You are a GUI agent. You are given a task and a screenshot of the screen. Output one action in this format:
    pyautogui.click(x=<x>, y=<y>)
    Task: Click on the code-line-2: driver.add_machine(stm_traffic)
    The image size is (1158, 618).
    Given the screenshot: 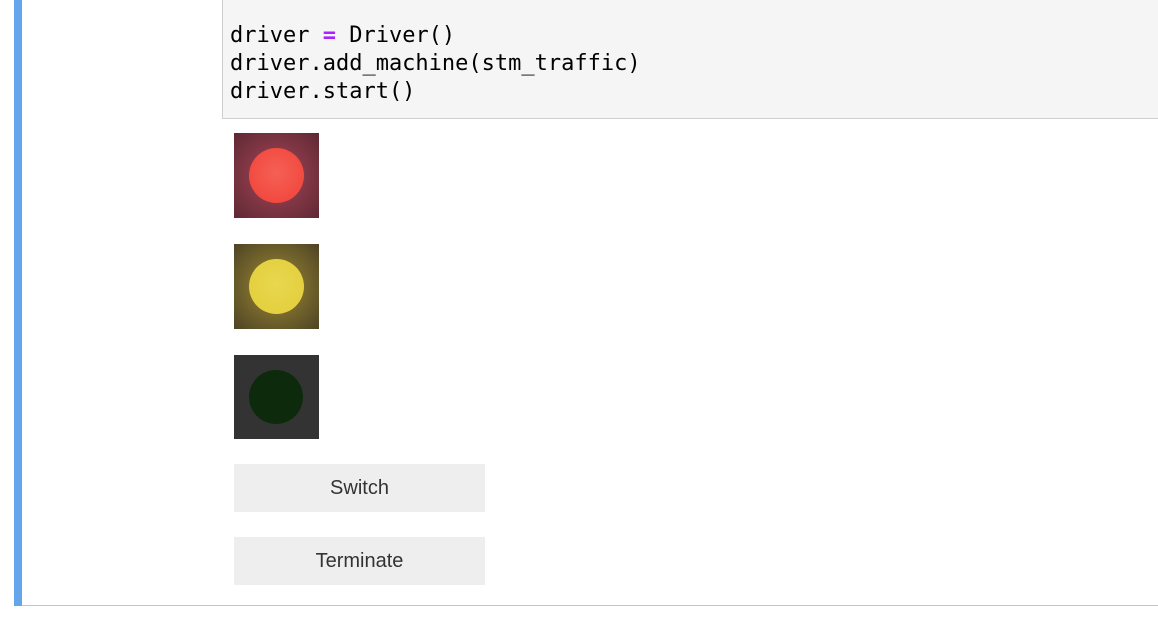 What is the action you would take?
    pyautogui.click(x=435, y=63)
    